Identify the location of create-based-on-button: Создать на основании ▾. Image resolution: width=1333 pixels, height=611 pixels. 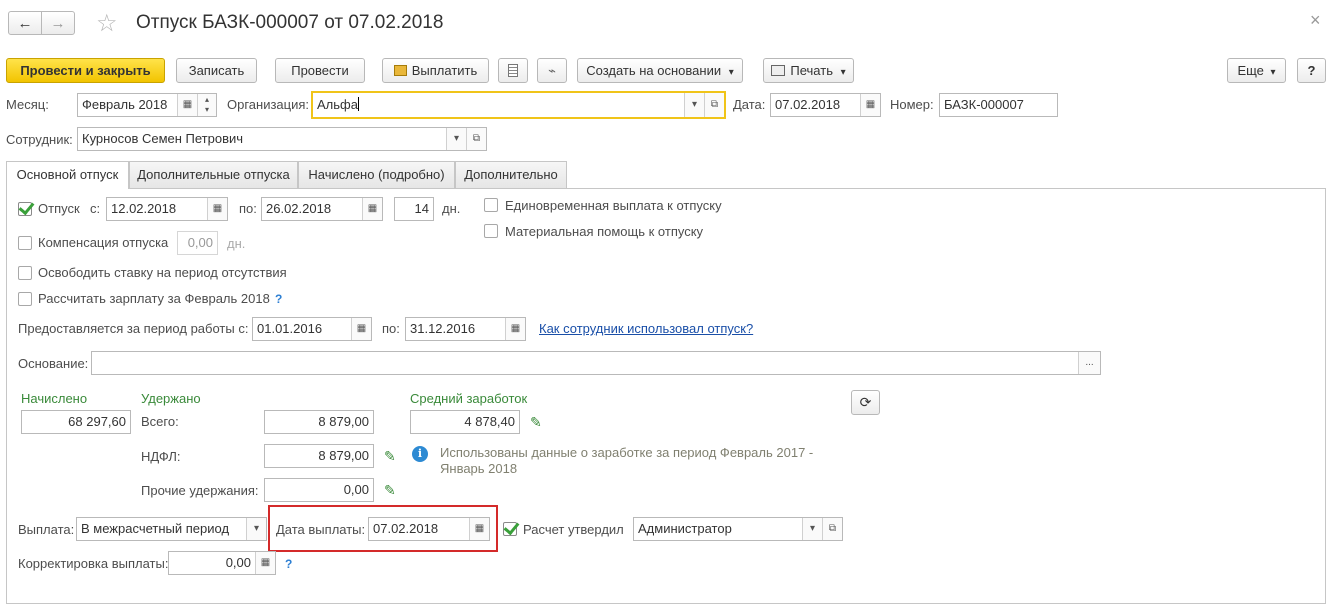
(660, 70).